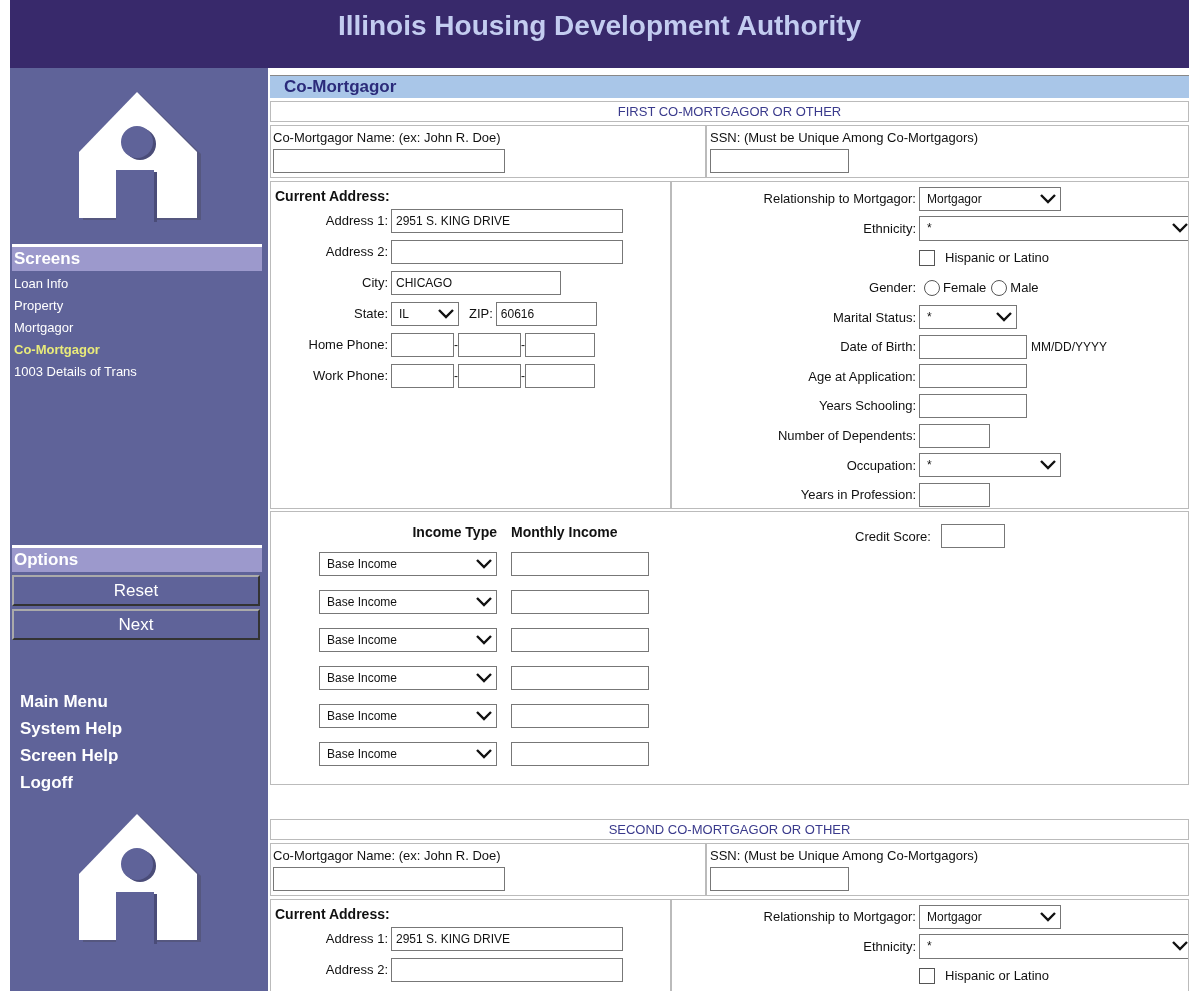 The width and height of the screenshot is (1189, 991). Describe the element at coordinates (878, 347) in the screenshot. I see `field-label: Date of Birth:` at that location.